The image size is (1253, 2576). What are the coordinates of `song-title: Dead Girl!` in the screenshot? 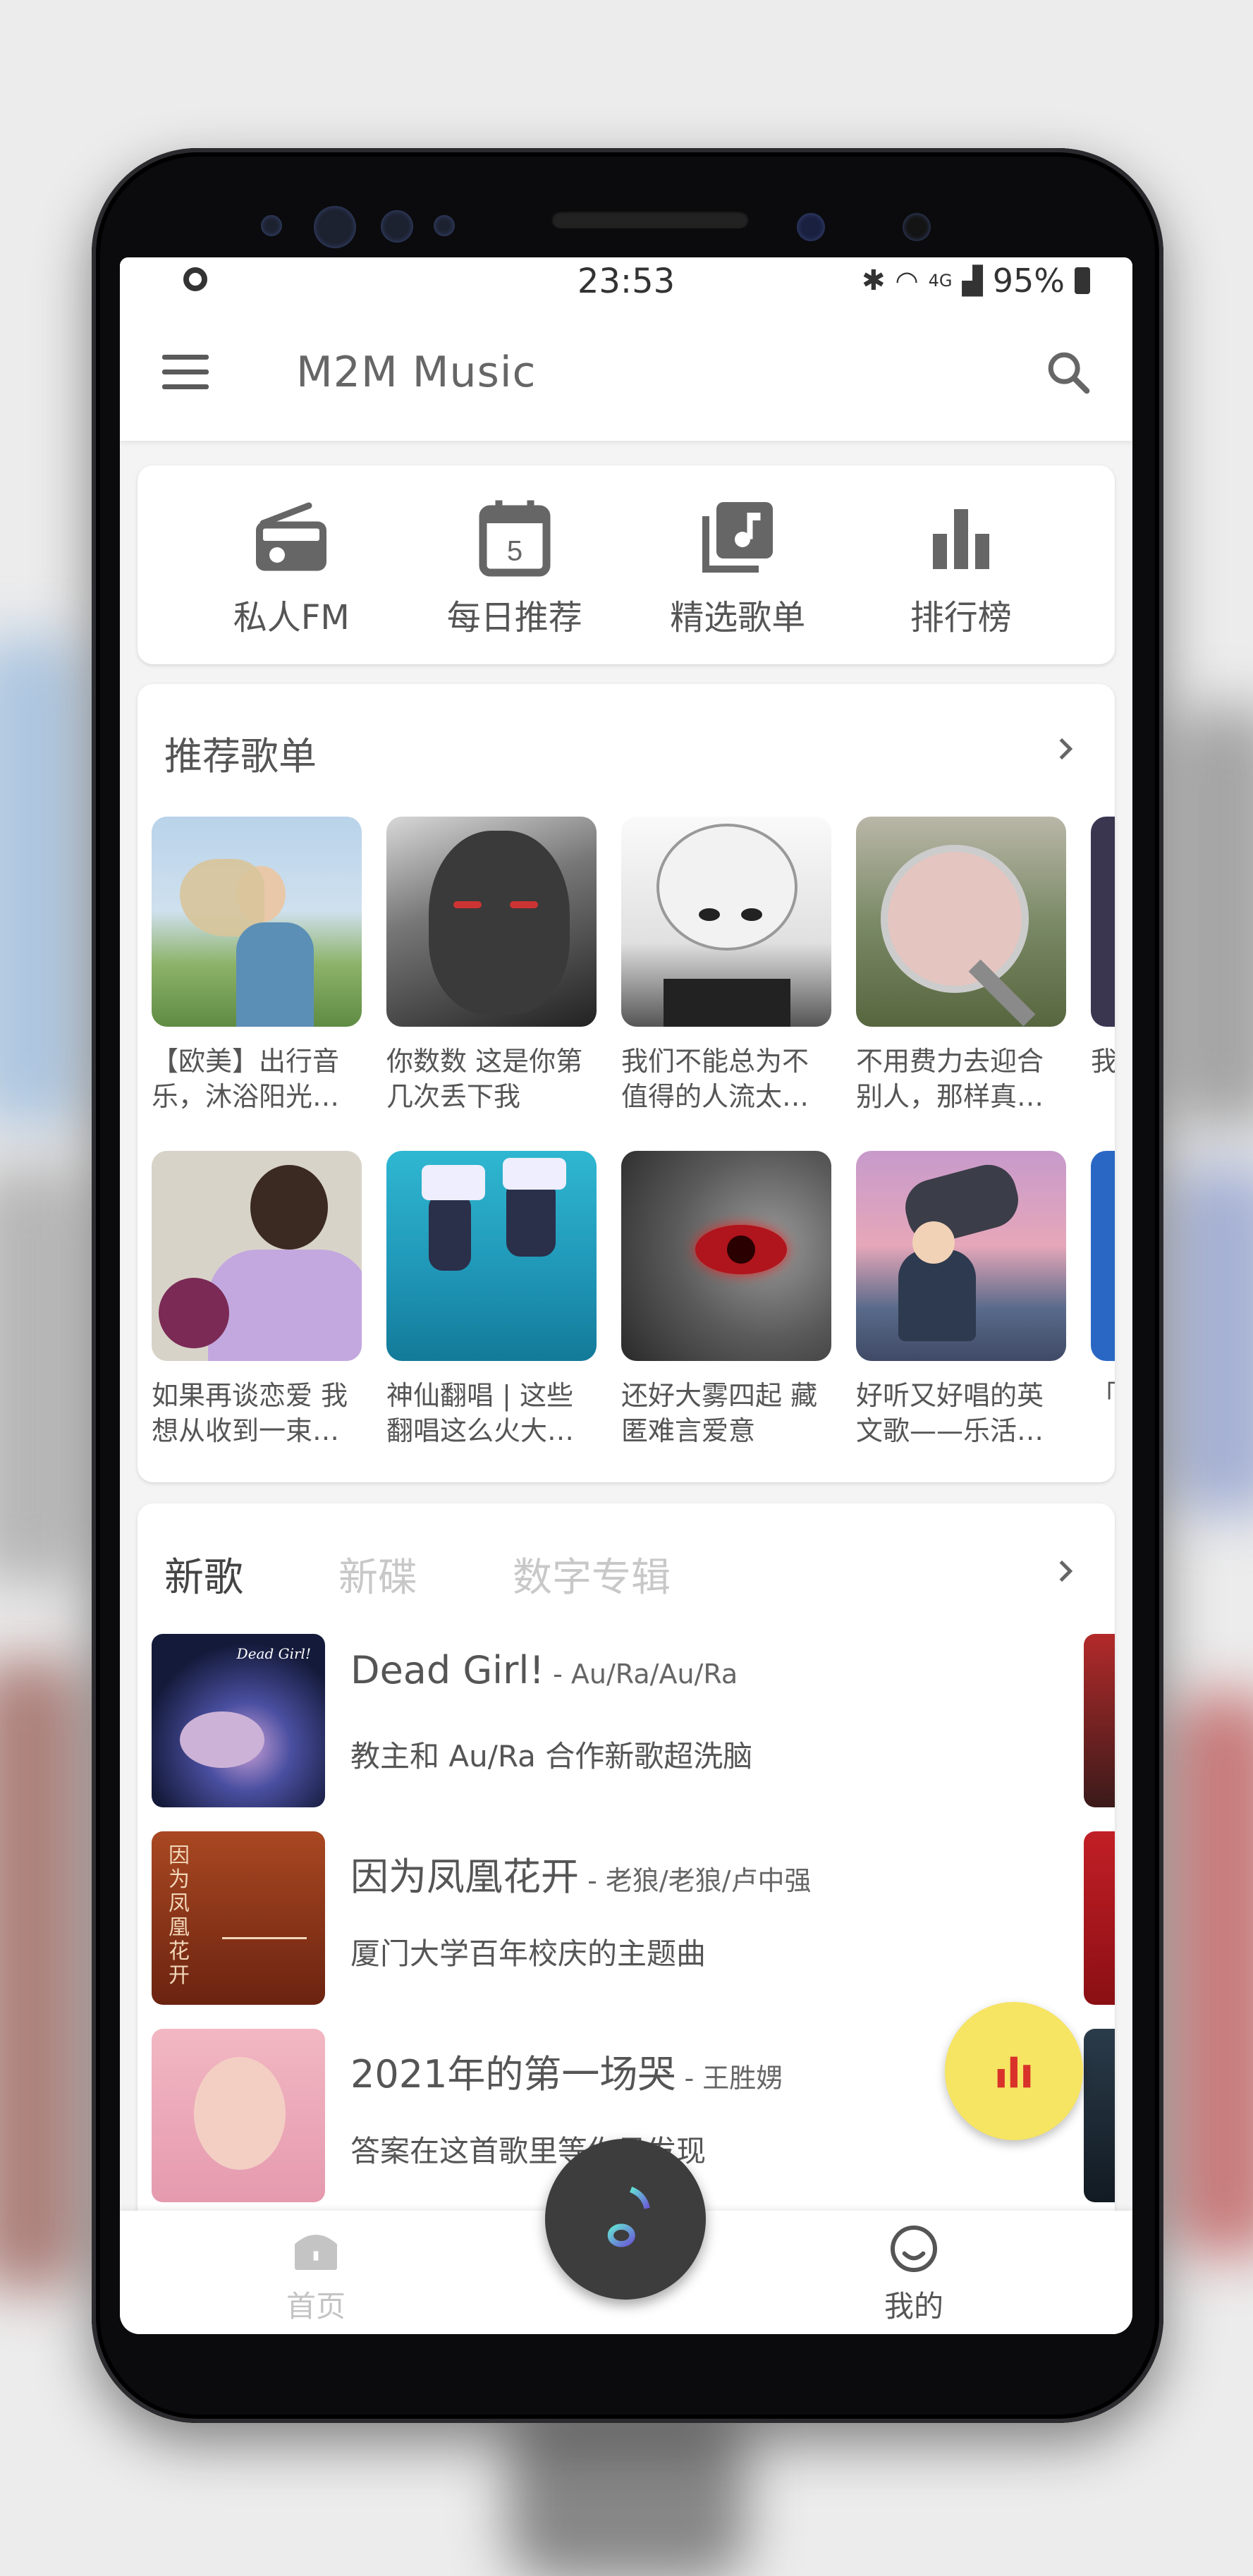 It's located at (447, 1670).